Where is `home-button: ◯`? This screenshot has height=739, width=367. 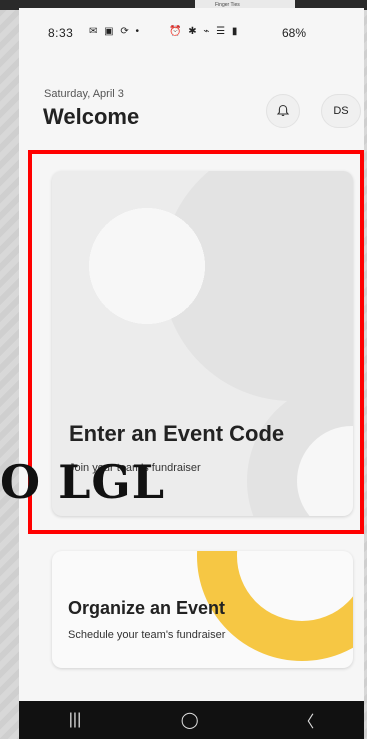 home-button: ◯ is located at coordinates (190, 720).